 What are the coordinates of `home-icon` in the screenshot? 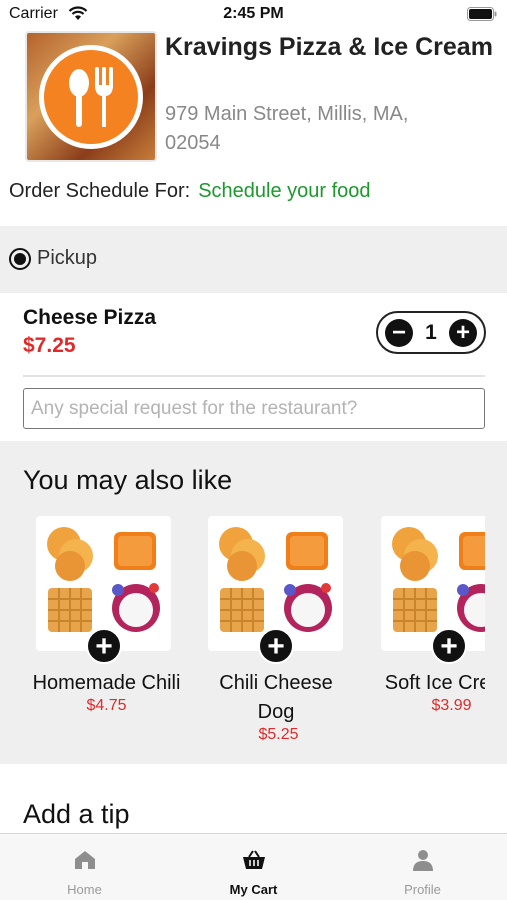 It's located at (85, 860).